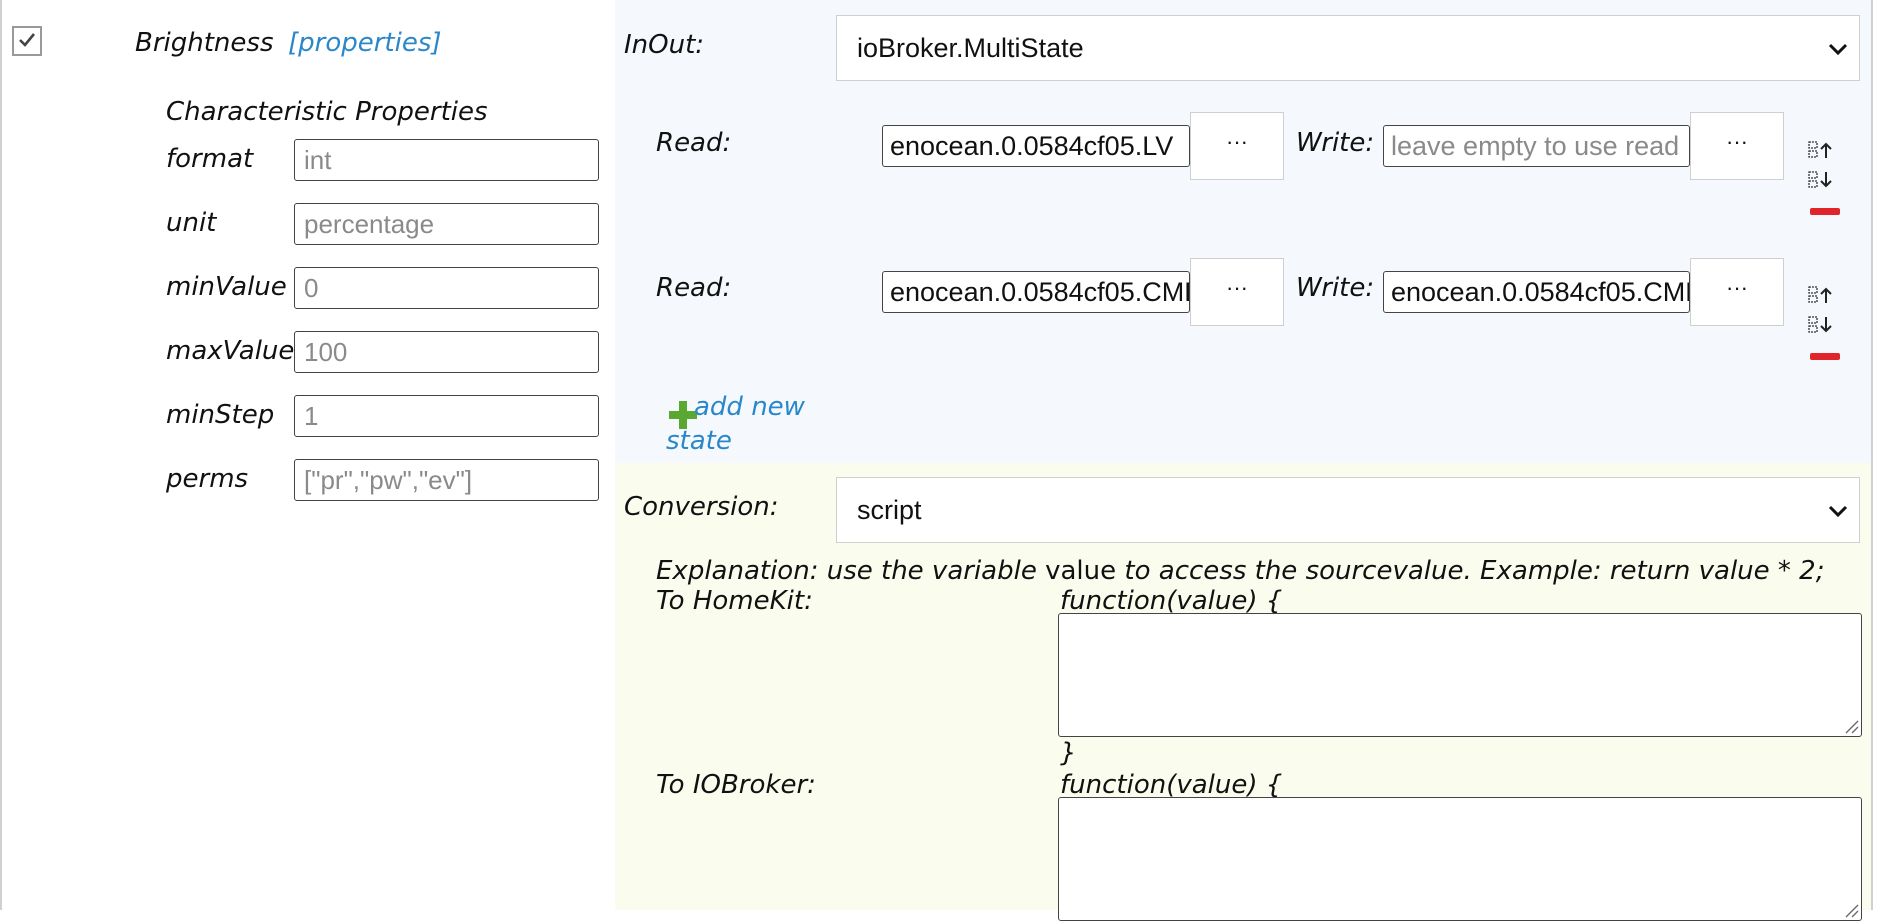 This screenshot has height=921, width=1886. Describe the element at coordinates (446, 224) in the screenshot. I see `property-input-unit: percentage` at that location.